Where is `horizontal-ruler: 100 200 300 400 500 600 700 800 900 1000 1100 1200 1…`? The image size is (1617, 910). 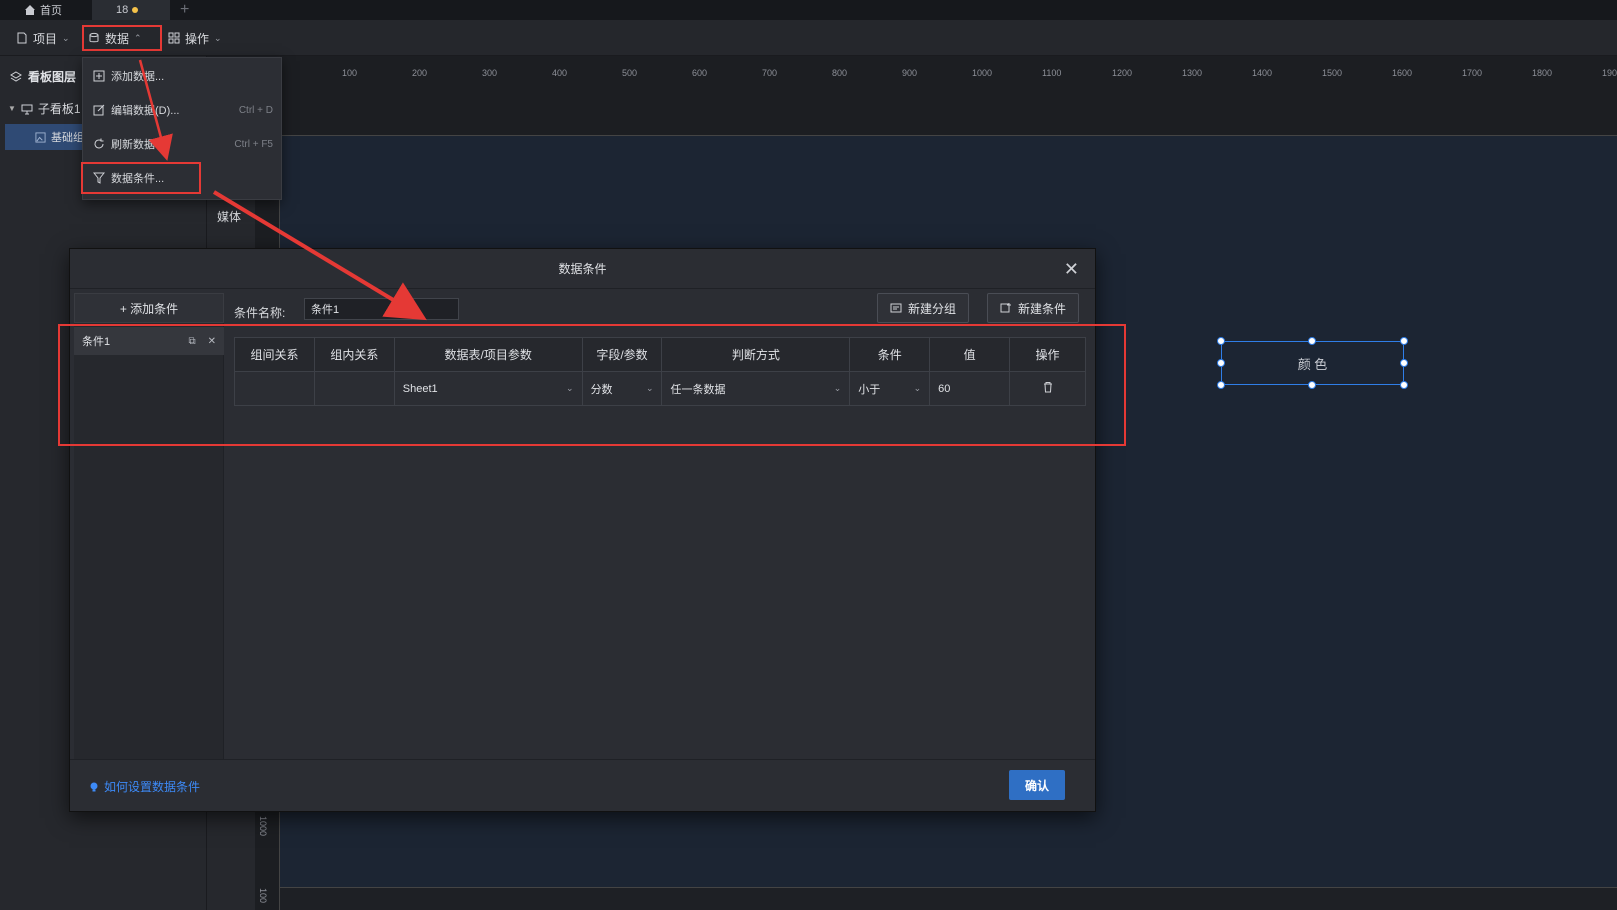 horizontal-ruler: 100 200 300 400 500 600 700 800 900 1000 1100 1200 1… is located at coordinates (948, 96).